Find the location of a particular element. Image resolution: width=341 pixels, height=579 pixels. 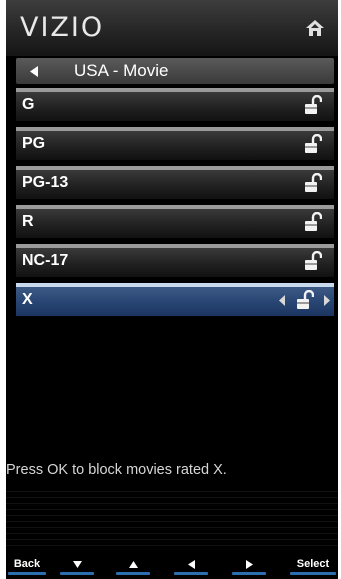

left-arrow-icon is located at coordinates (191, 564).